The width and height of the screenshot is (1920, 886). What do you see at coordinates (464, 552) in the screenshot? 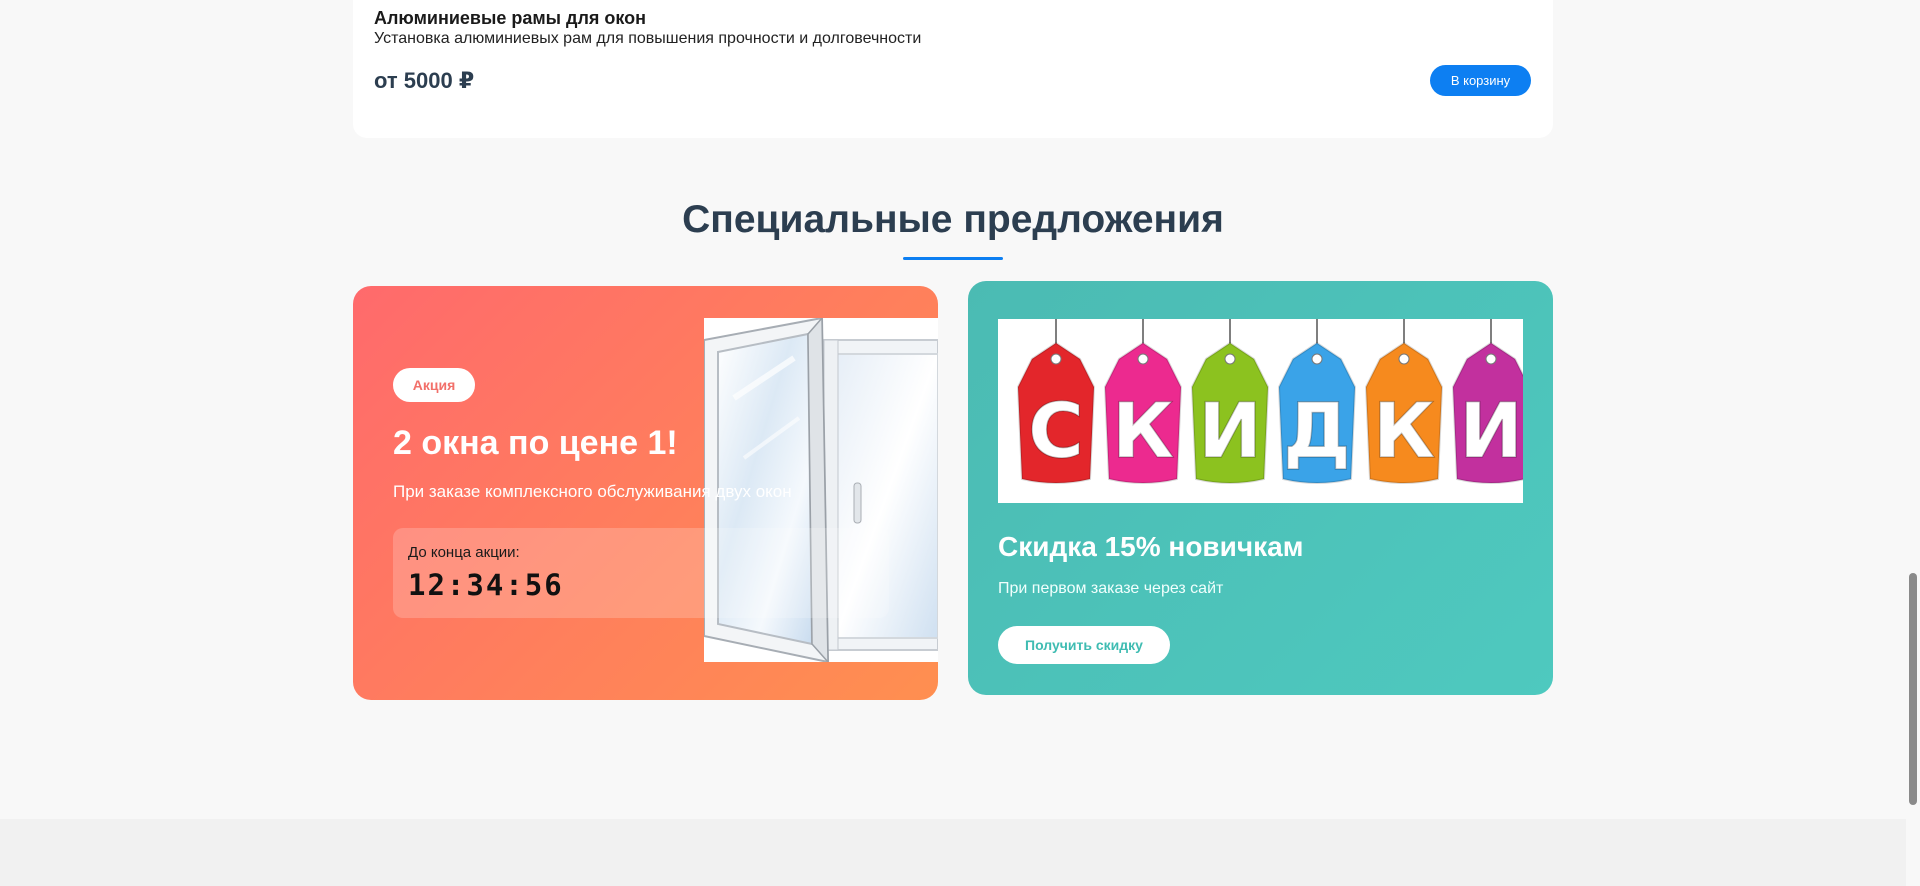
I see `timer-label: До конца акции:` at bounding box center [464, 552].